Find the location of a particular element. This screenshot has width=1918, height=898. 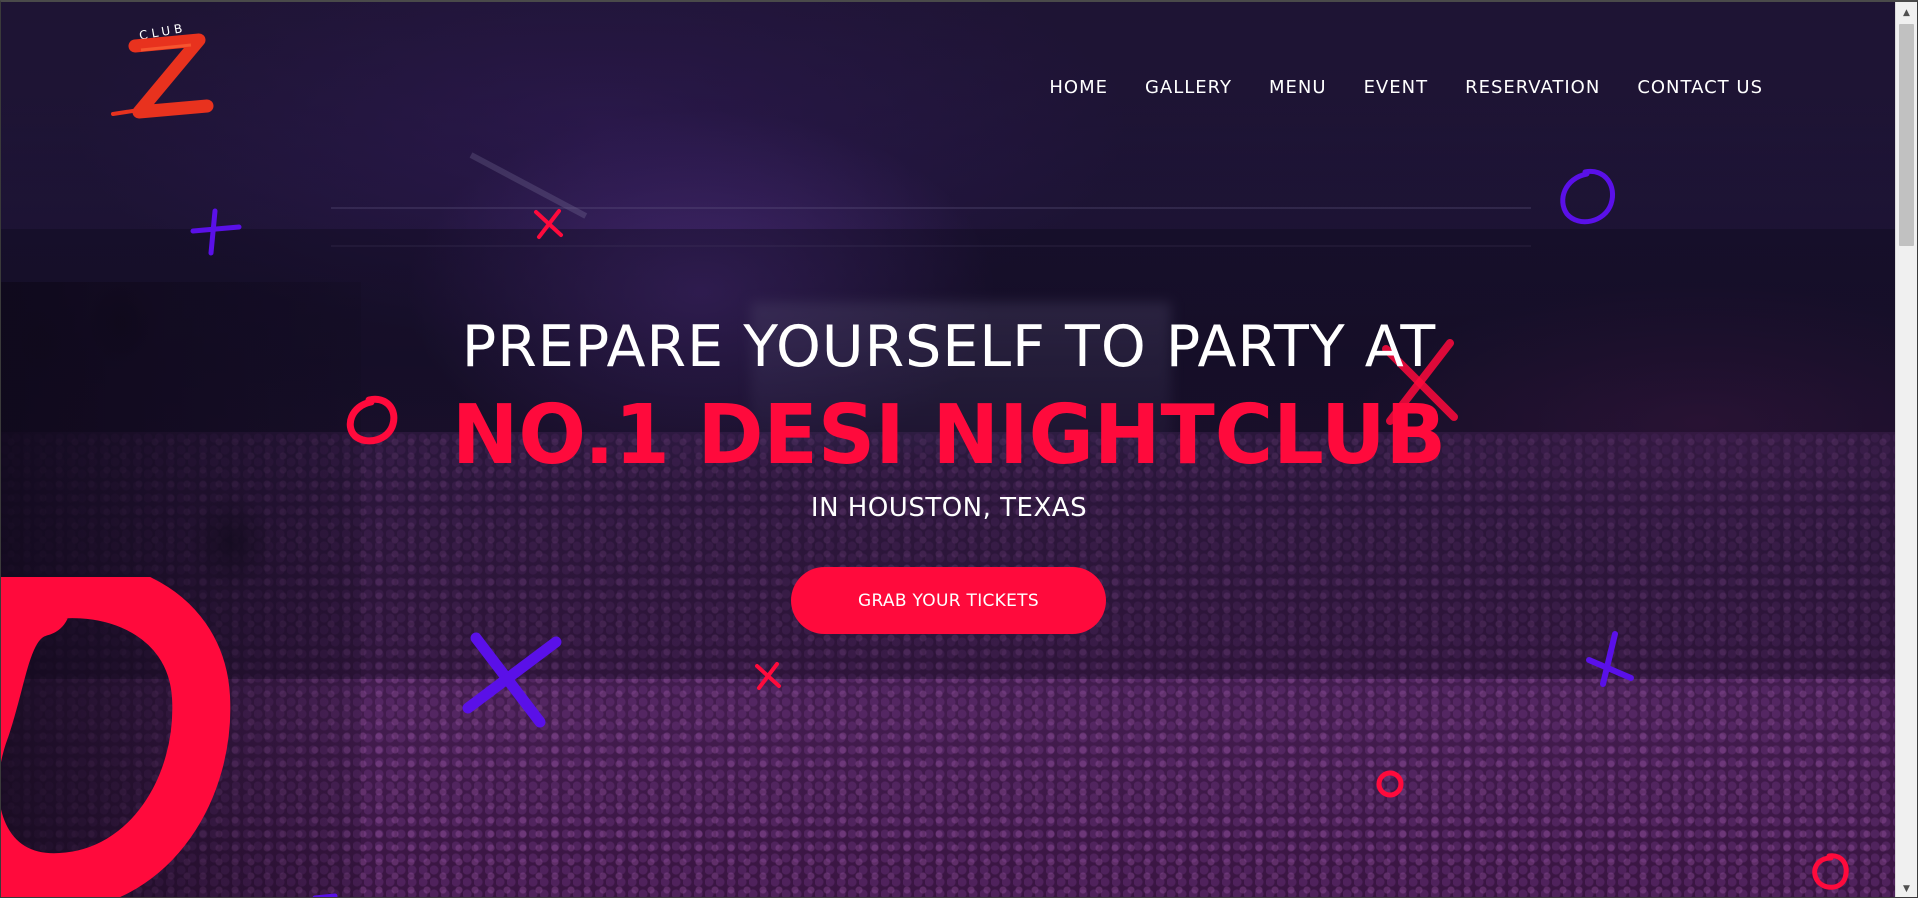

red-blob-doodle is located at coordinates (116, 737).